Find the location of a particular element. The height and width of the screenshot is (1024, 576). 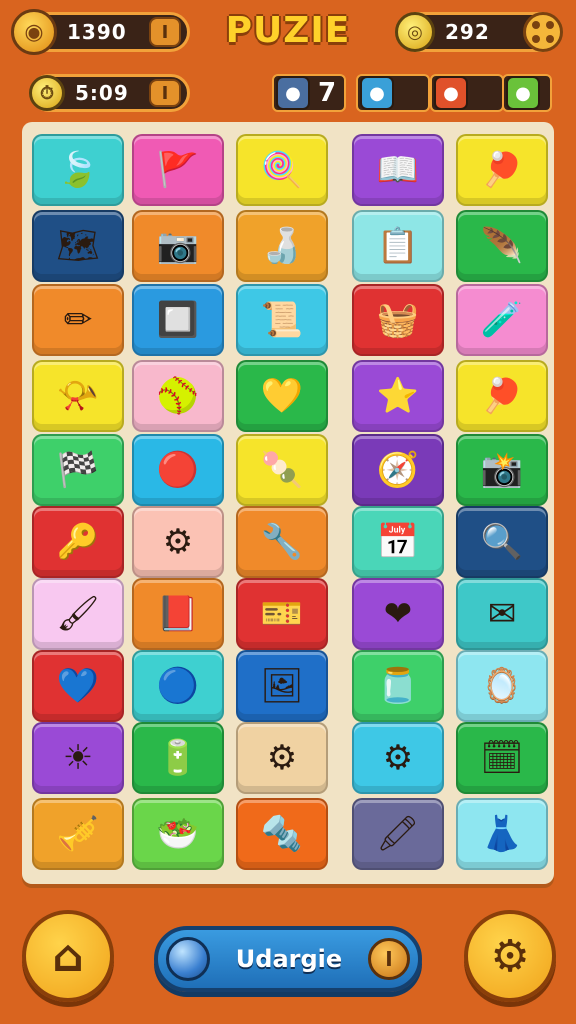

tile-r1-c5: 🏓 is located at coordinates (502, 170).